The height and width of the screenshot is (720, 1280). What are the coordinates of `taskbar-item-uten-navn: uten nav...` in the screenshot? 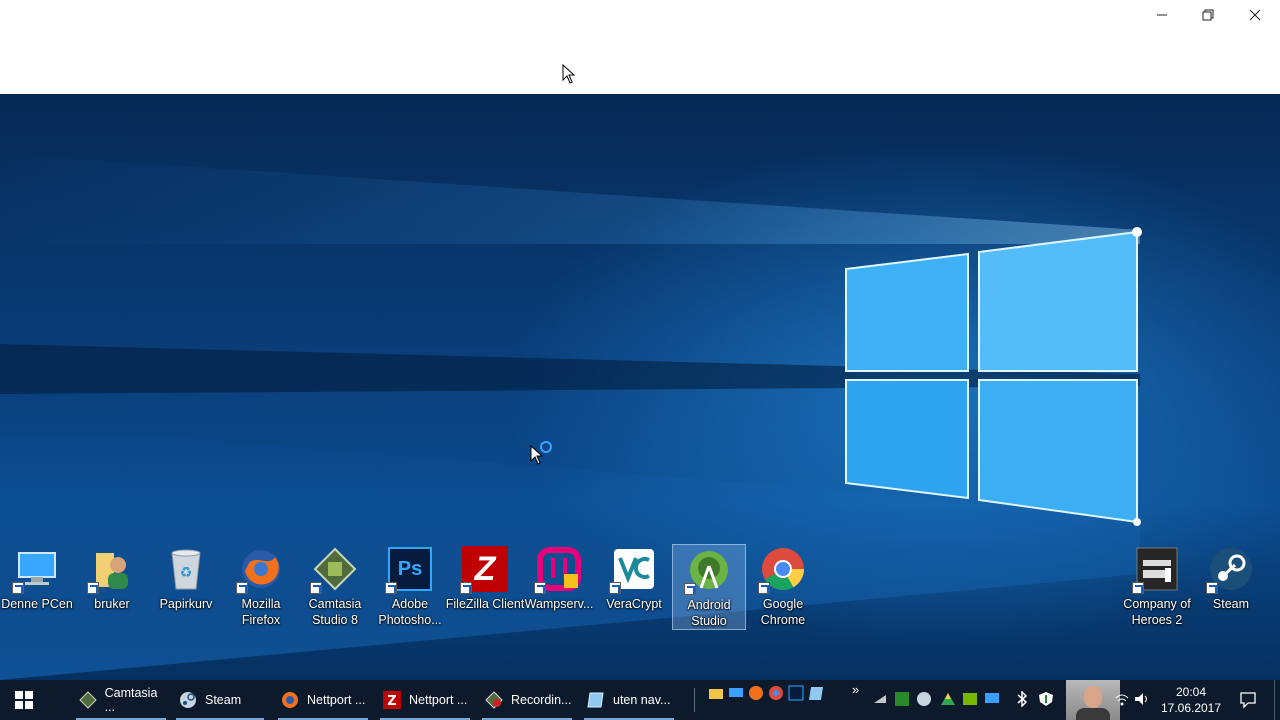 It's located at (629, 700).